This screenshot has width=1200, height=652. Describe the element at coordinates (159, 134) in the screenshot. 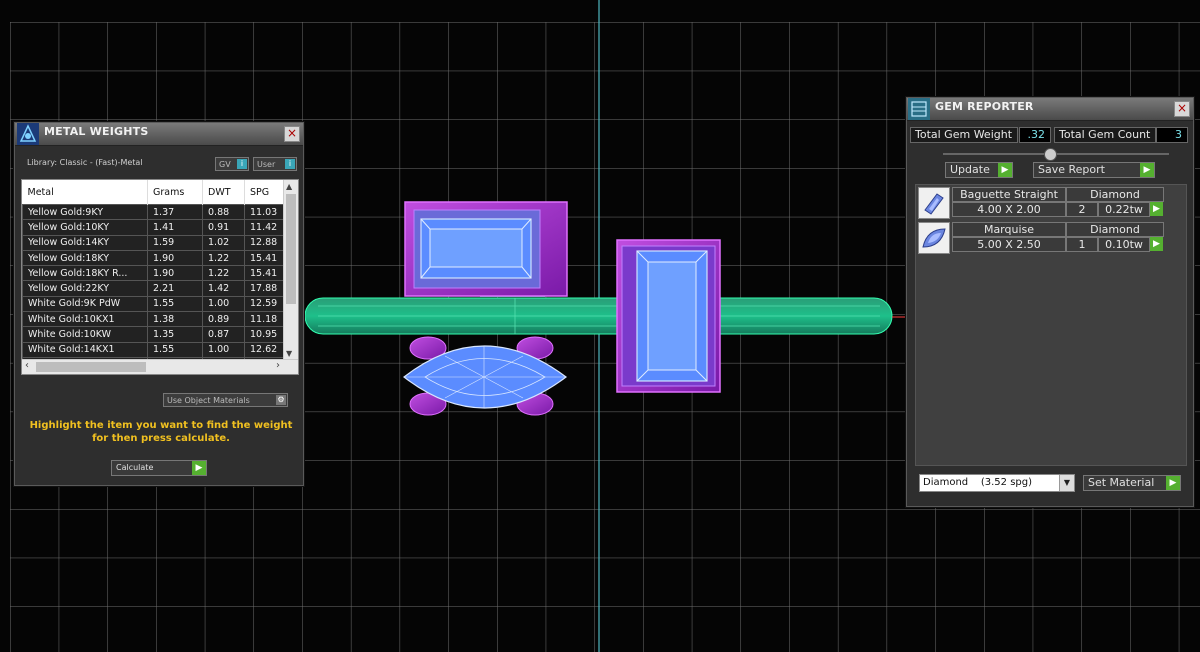

I see `metal-weights-titlebar: METAL WEIGHTS ×` at that location.